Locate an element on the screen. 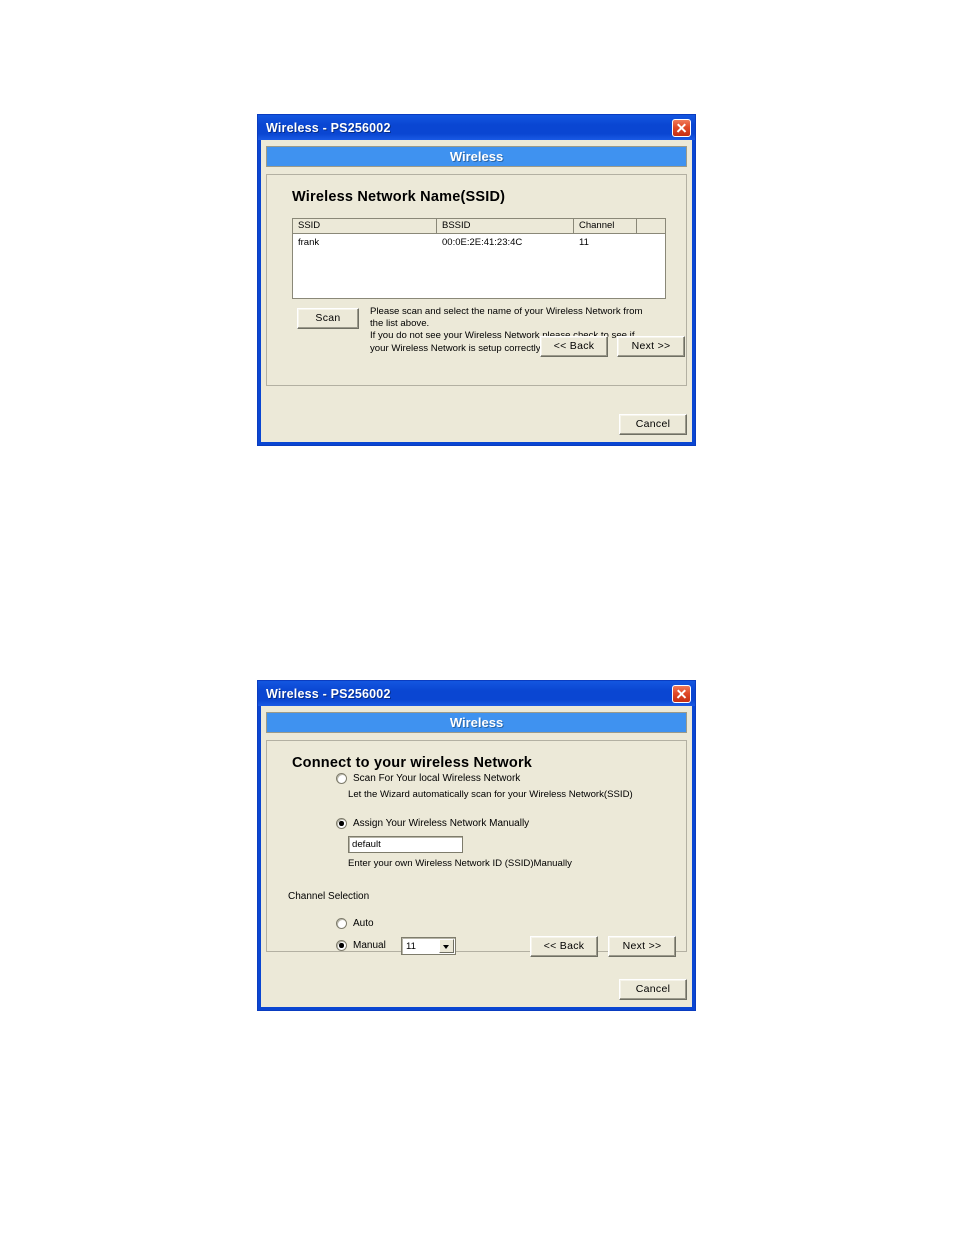 The height and width of the screenshot is (1235, 954). cell-extra is located at coordinates (651, 243).